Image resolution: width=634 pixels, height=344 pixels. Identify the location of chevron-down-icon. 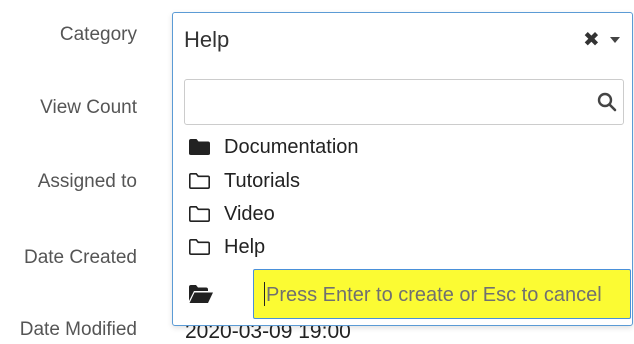
(615, 40).